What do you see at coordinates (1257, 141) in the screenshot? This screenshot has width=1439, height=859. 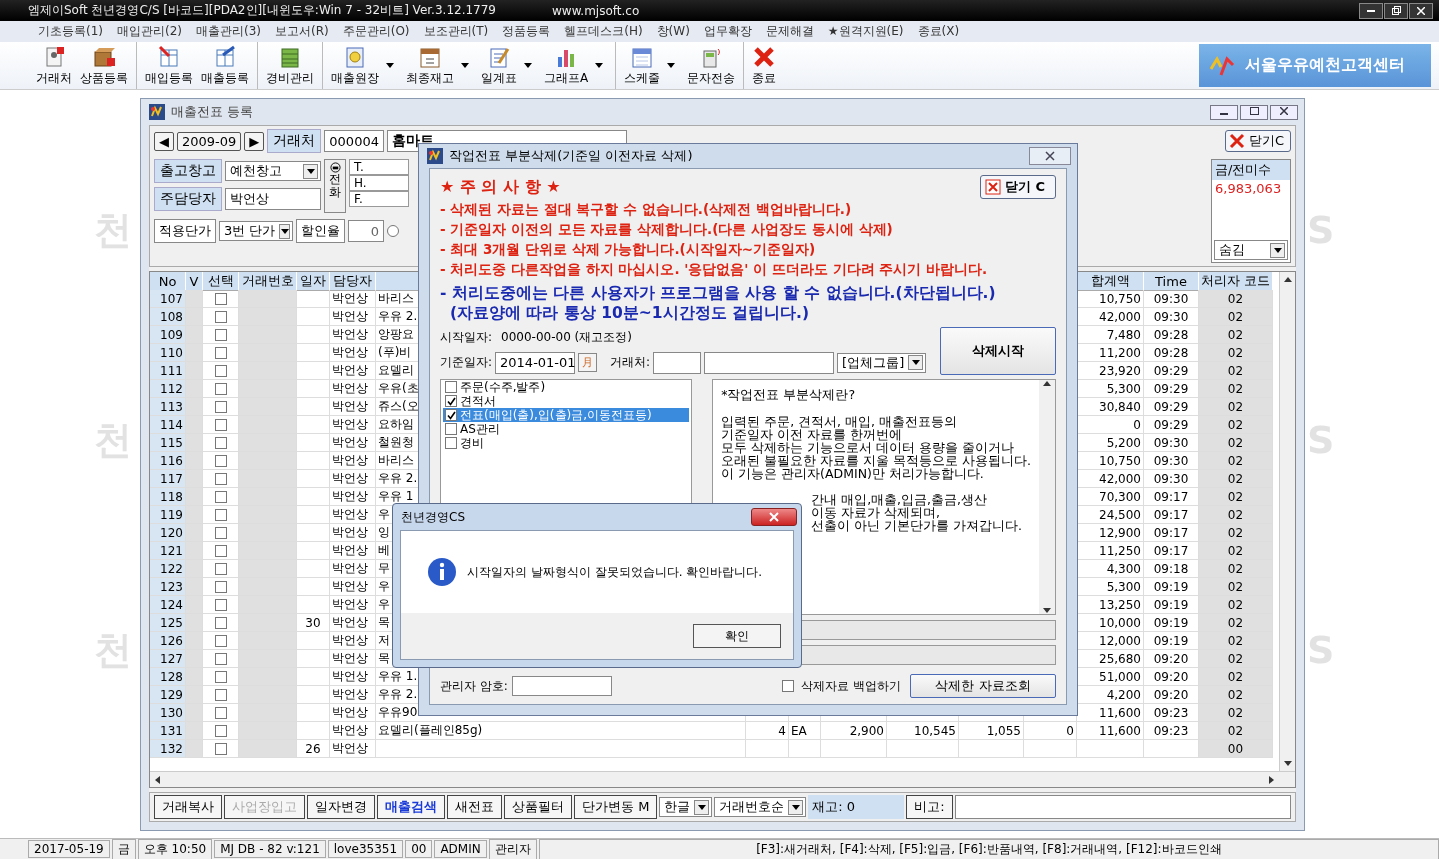 I see `close-button: 닫기C` at bounding box center [1257, 141].